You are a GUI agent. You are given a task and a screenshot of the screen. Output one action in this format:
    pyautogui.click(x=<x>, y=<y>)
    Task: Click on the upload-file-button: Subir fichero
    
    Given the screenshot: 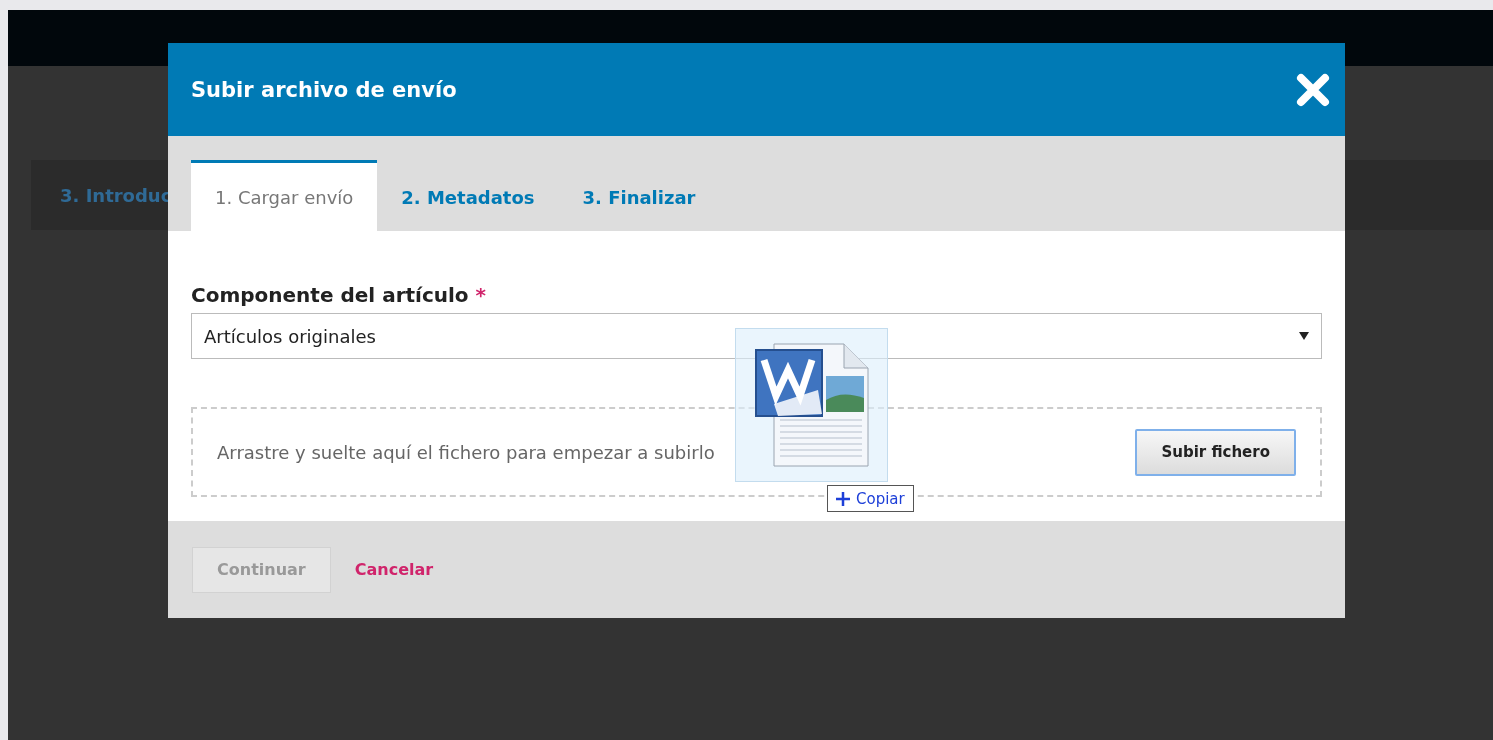 What is the action you would take?
    pyautogui.click(x=1215, y=452)
    